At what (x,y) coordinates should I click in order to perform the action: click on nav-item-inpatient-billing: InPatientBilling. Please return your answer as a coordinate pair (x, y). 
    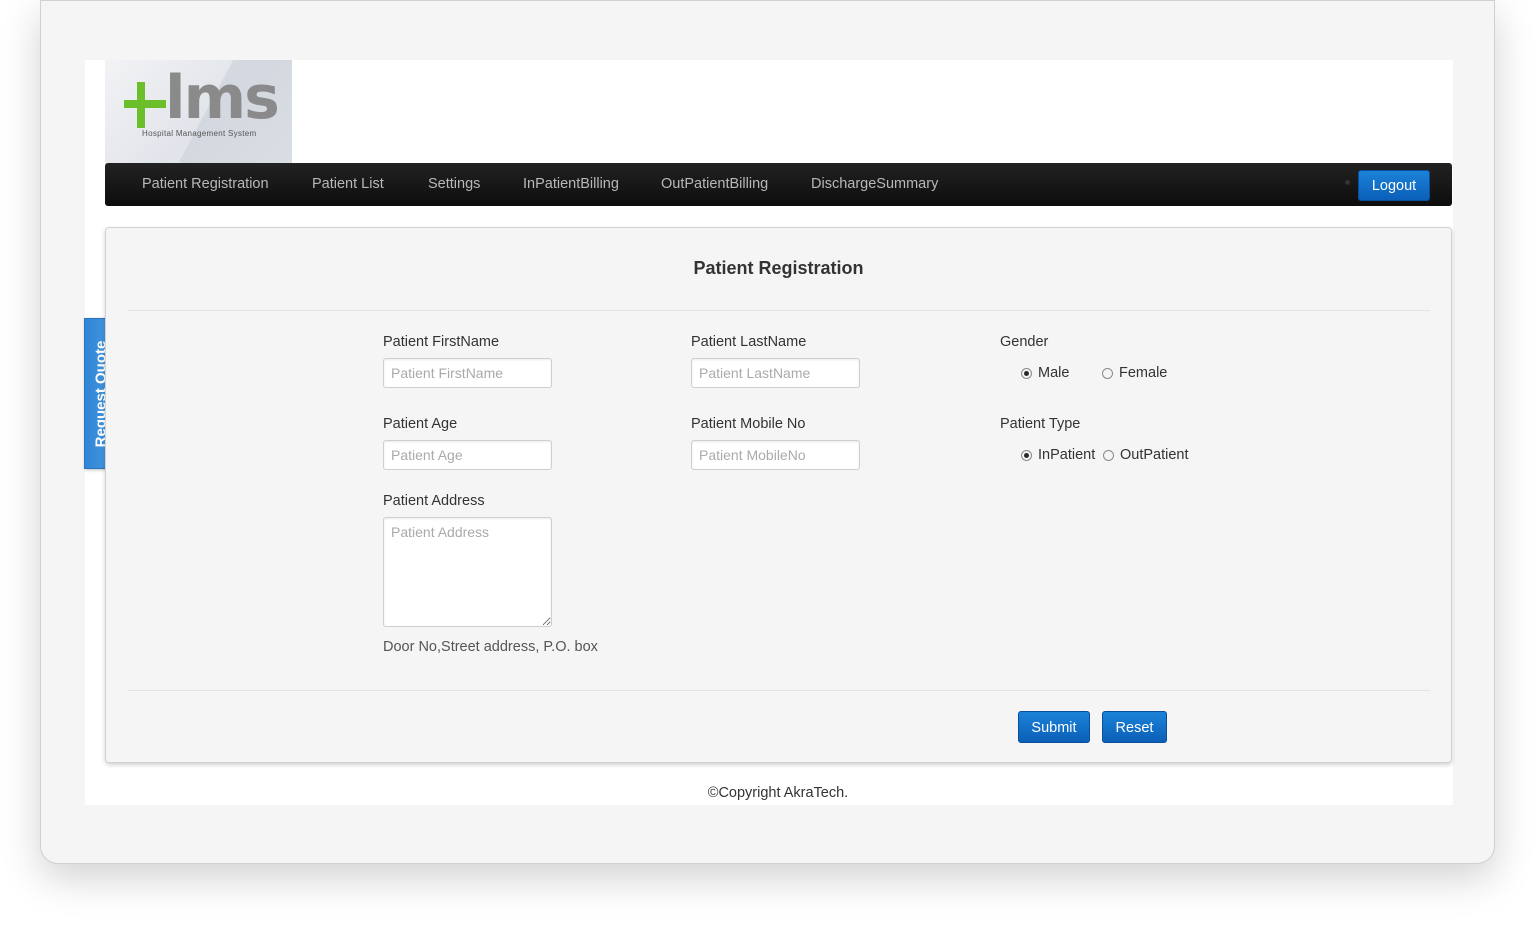
    Looking at the image, I should click on (571, 184).